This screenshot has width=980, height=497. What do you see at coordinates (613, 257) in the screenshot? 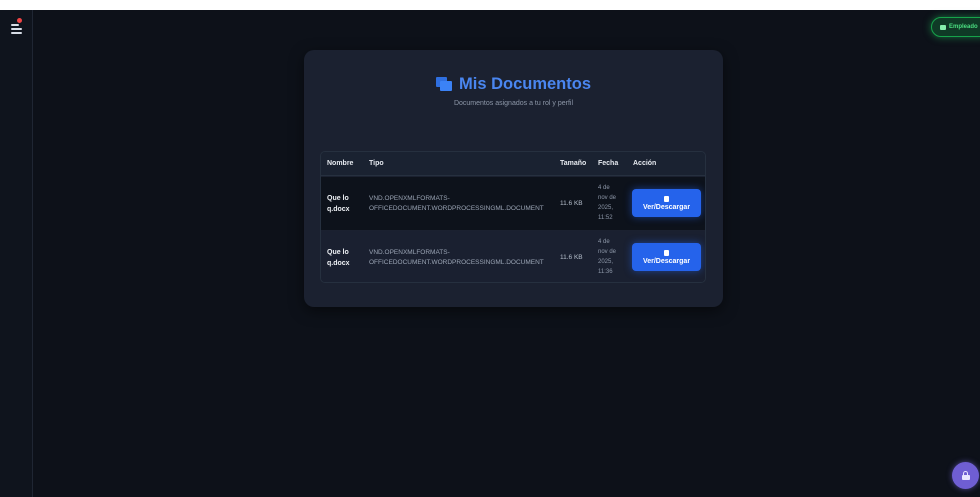
I see `document-date: 4 de nov de 2025, 11:36` at bounding box center [613, 257].